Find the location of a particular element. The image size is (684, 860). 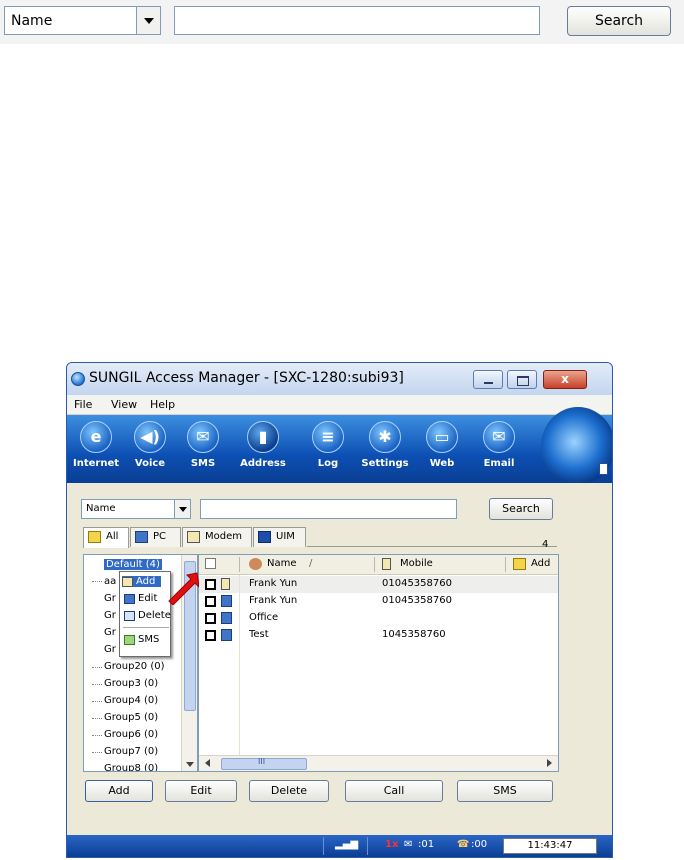

column-name-header: Name is located at coordinates (273, 564).